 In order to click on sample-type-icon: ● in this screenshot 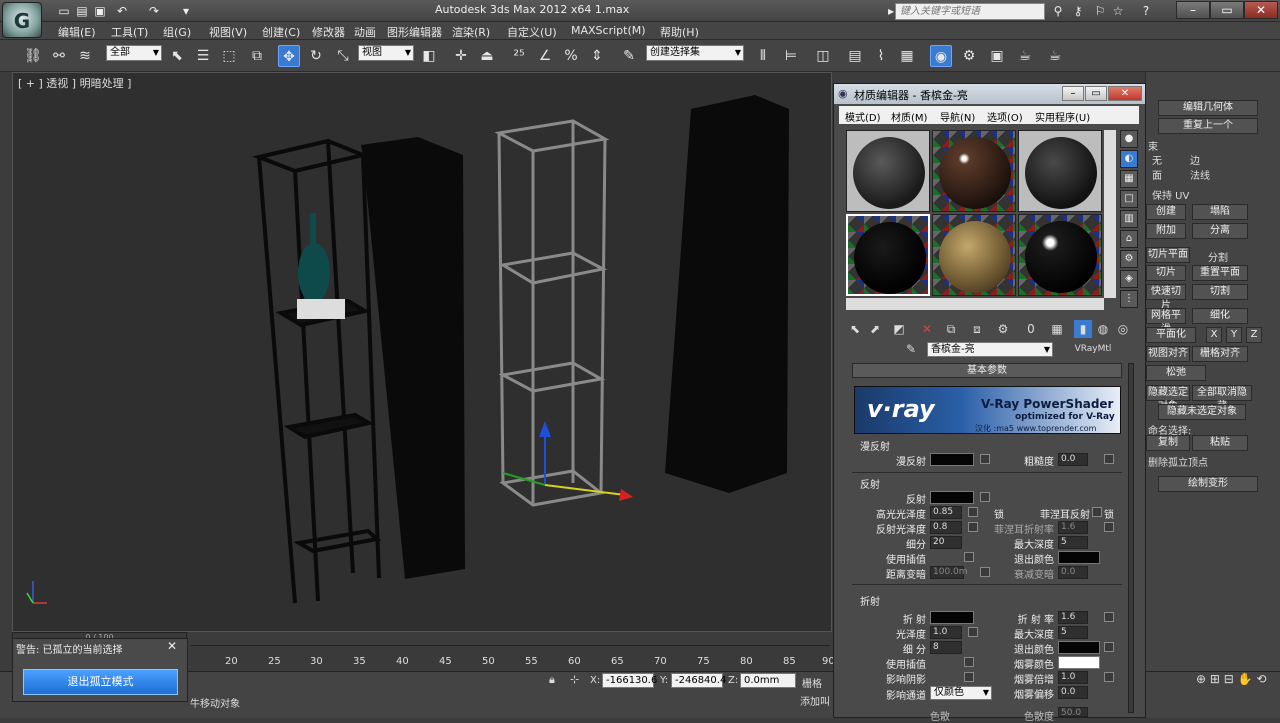, I will do `click(1129, 139)`.